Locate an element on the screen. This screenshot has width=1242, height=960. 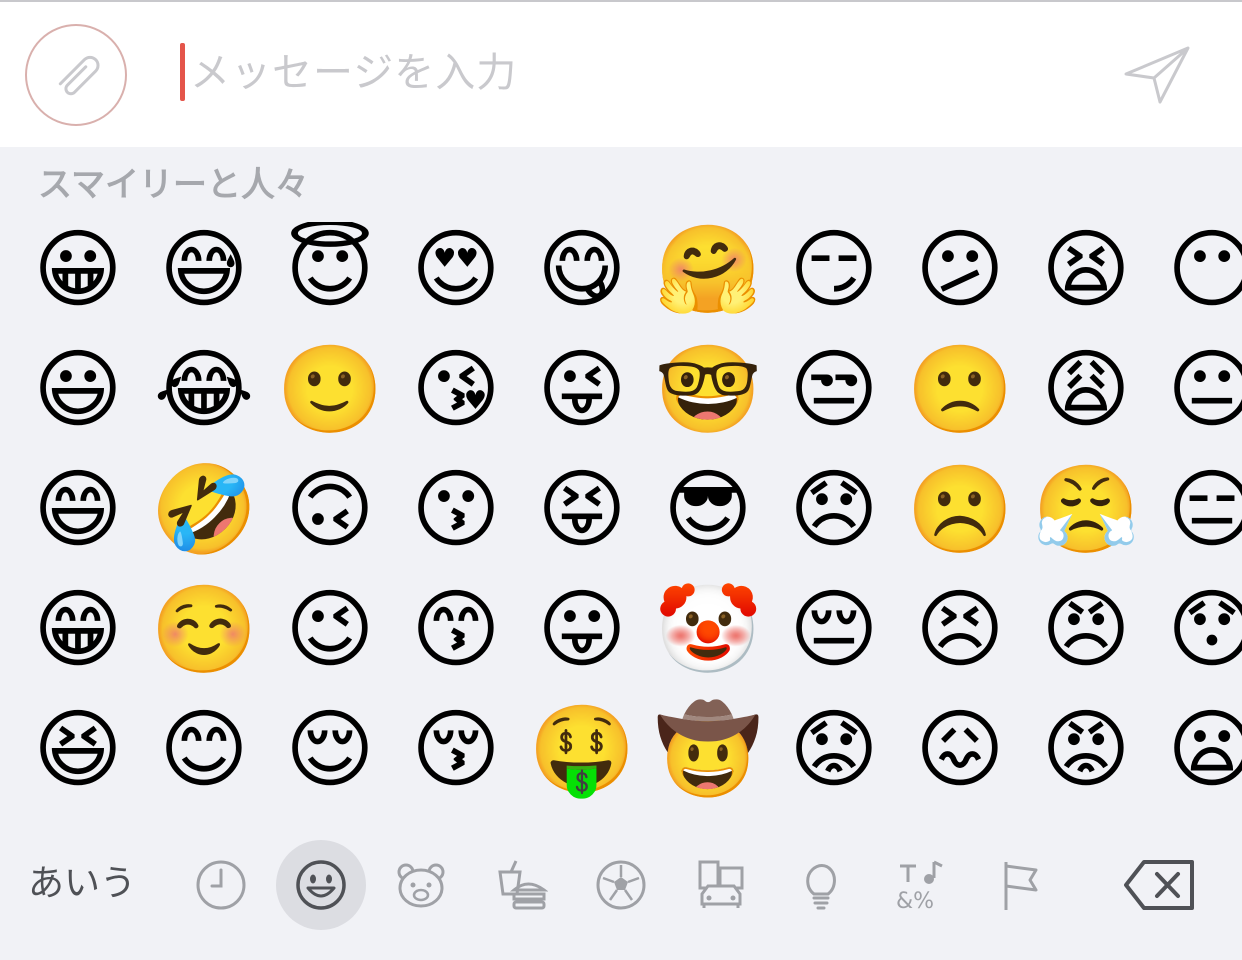
bear-icon is located at coordinates (421, 885).